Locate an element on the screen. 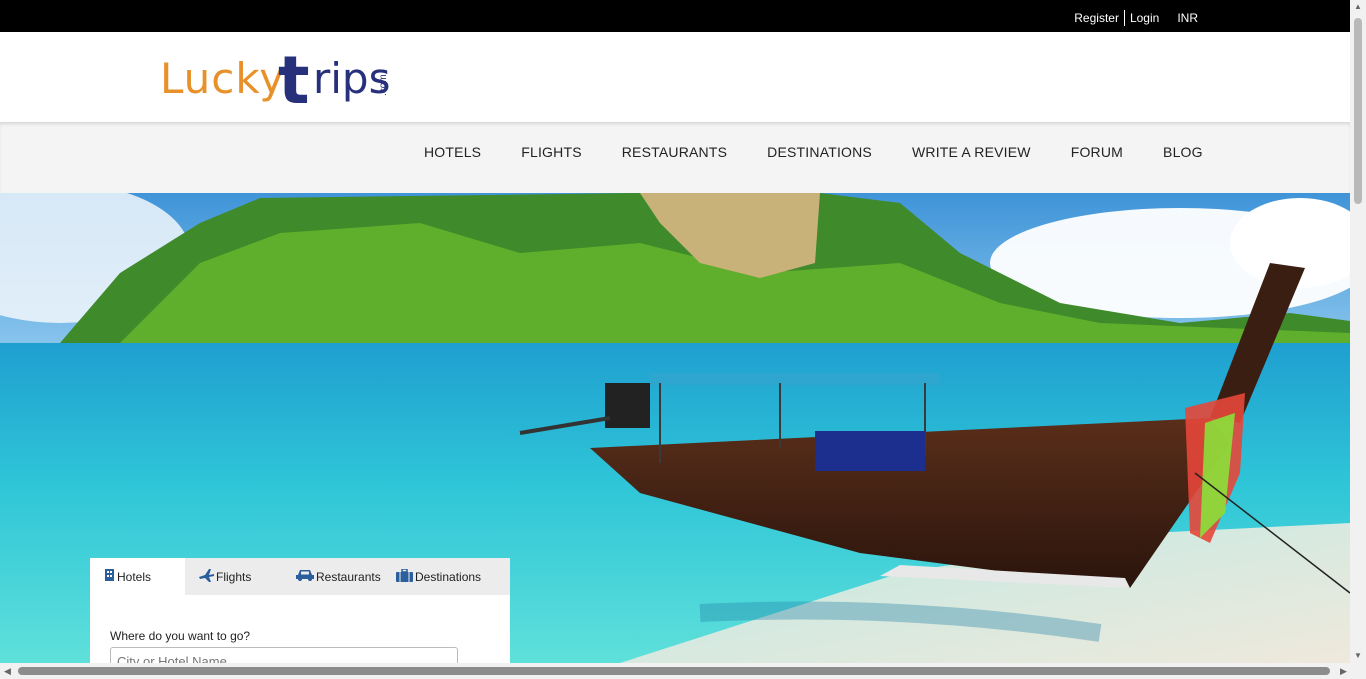  nav-restaurants: RESTAURANTS is located at coordinates (674, 152).